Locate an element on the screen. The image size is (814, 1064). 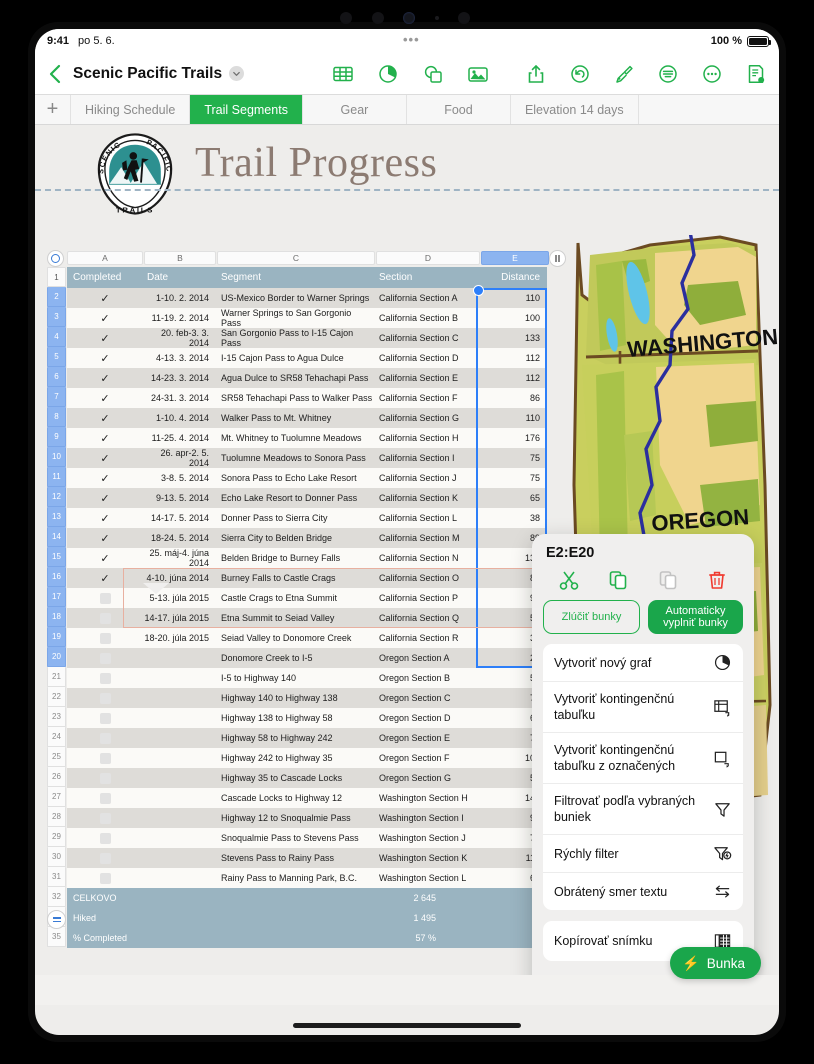
table-resize-handle is located at coordinates (557, 258).